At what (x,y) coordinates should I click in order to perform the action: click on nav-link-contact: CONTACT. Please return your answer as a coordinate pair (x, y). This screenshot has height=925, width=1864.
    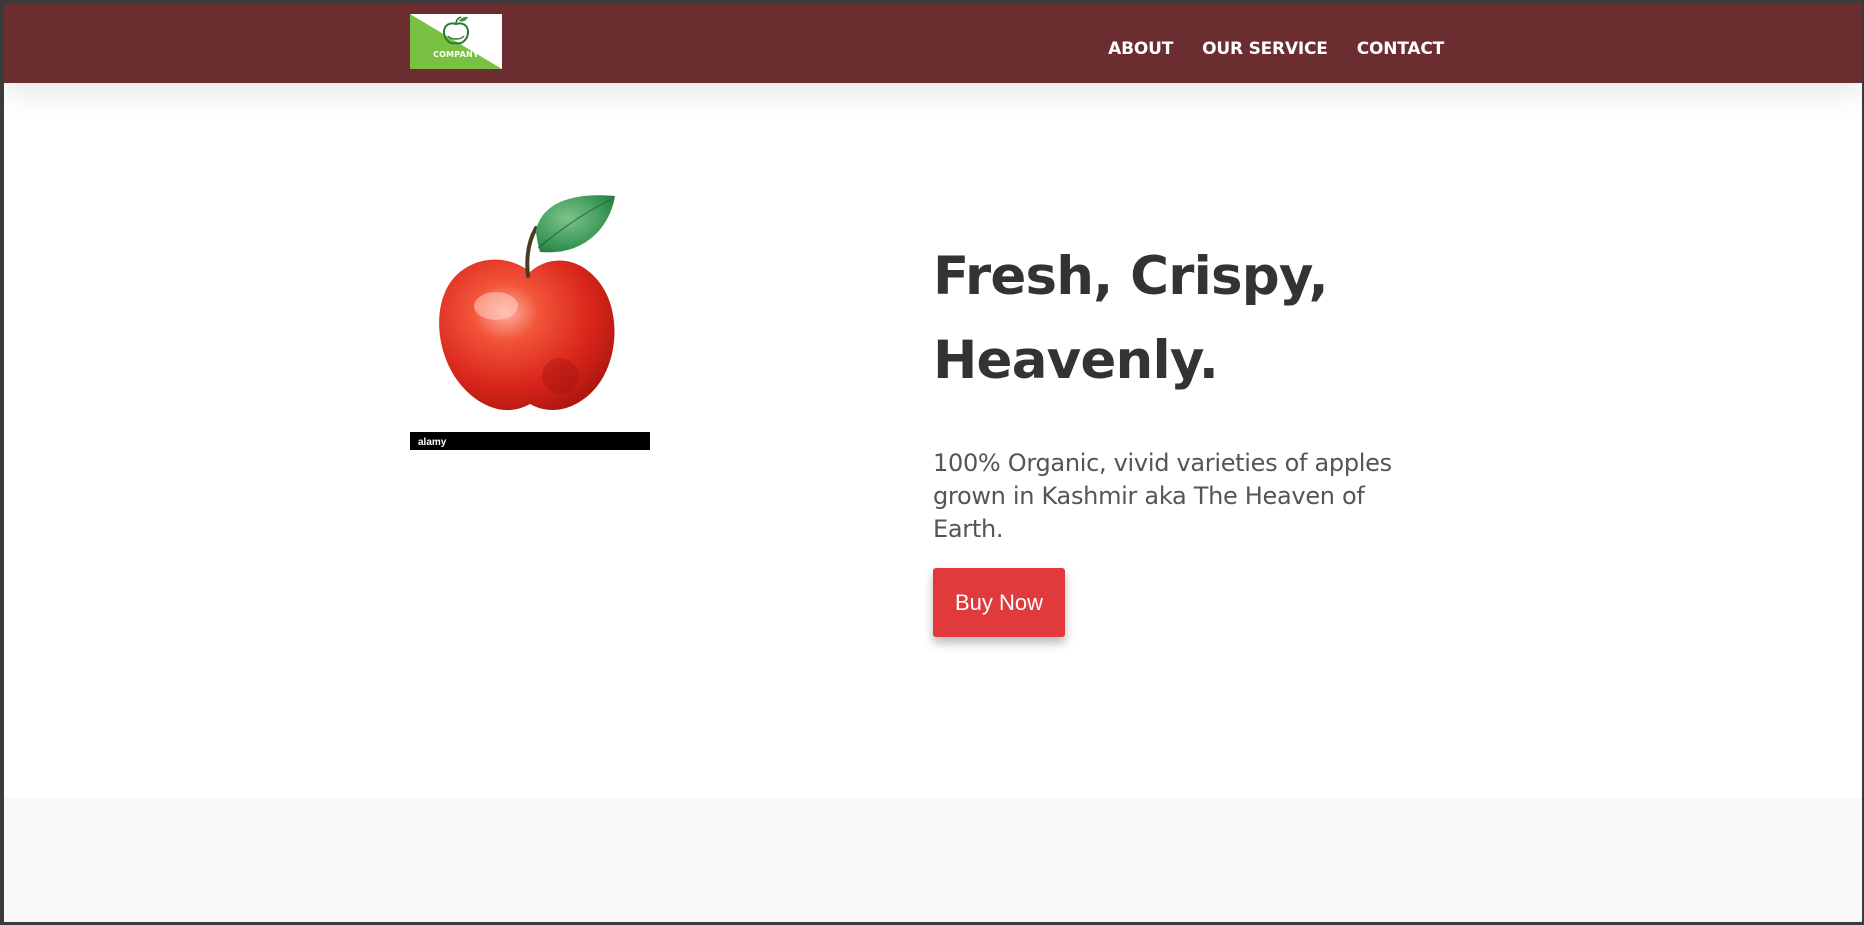
    Looking at the image, I should click on (1400, 49).